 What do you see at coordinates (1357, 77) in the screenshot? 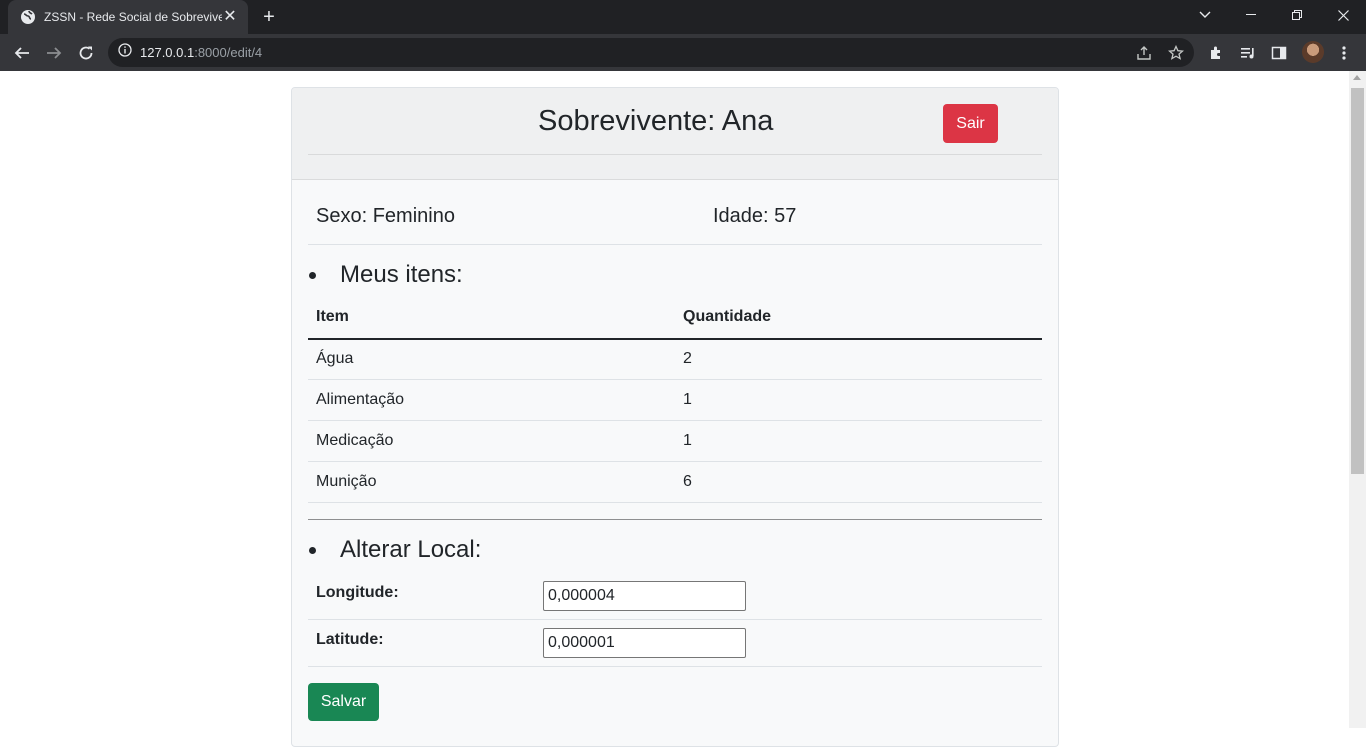
I see `scroll-up-arrow-icon` at bounding box center [1357, 77].